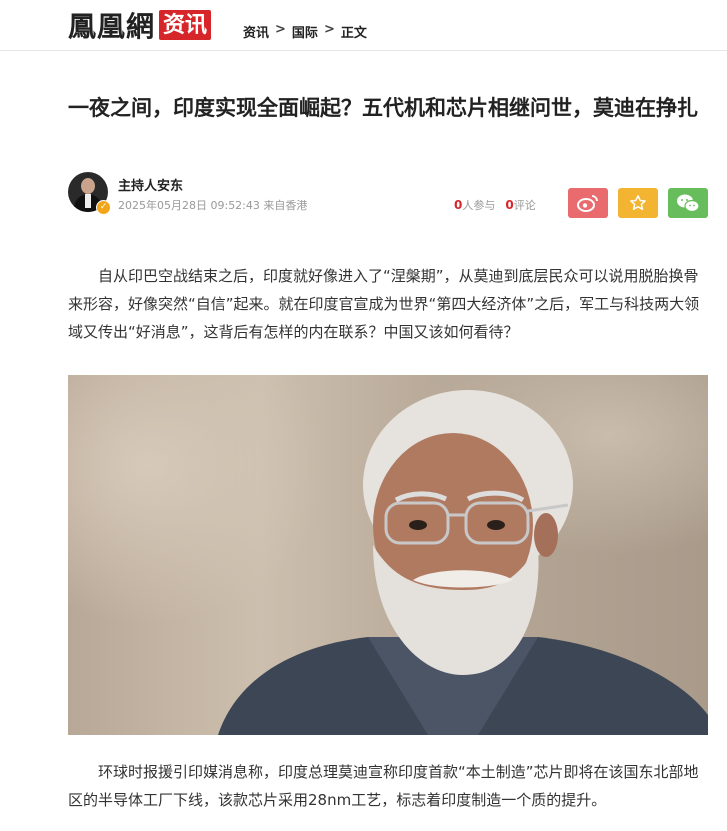 The height and width of the screenshot is (831, 727). Describe the element at coordinates (88, 201) in the screenshot. I see `avatar-shirt-shape` at that location.